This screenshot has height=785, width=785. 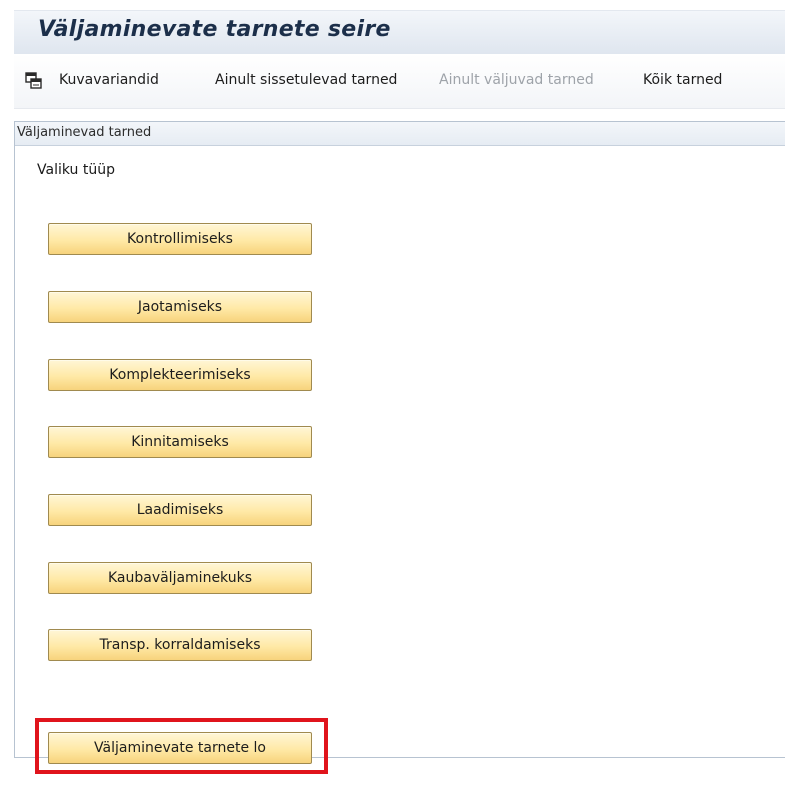 What do you see at coordinates (180, 510) in the screenshot?
I see `for-loading-button: Laadimiseks` at bounding box center [180, 510].